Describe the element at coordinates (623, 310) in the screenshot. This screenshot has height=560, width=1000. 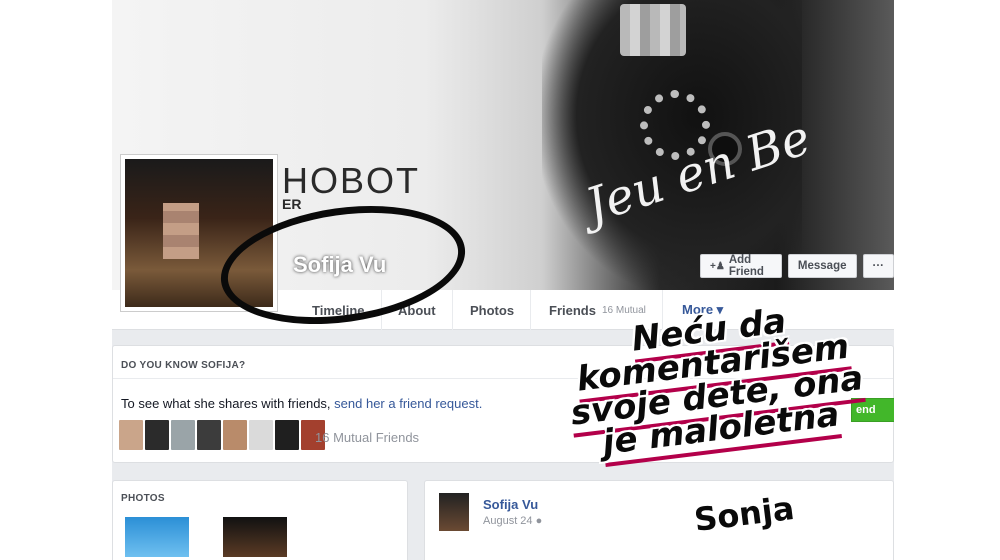
I see `mutual-friends-count: 16 Mutual` at that location.